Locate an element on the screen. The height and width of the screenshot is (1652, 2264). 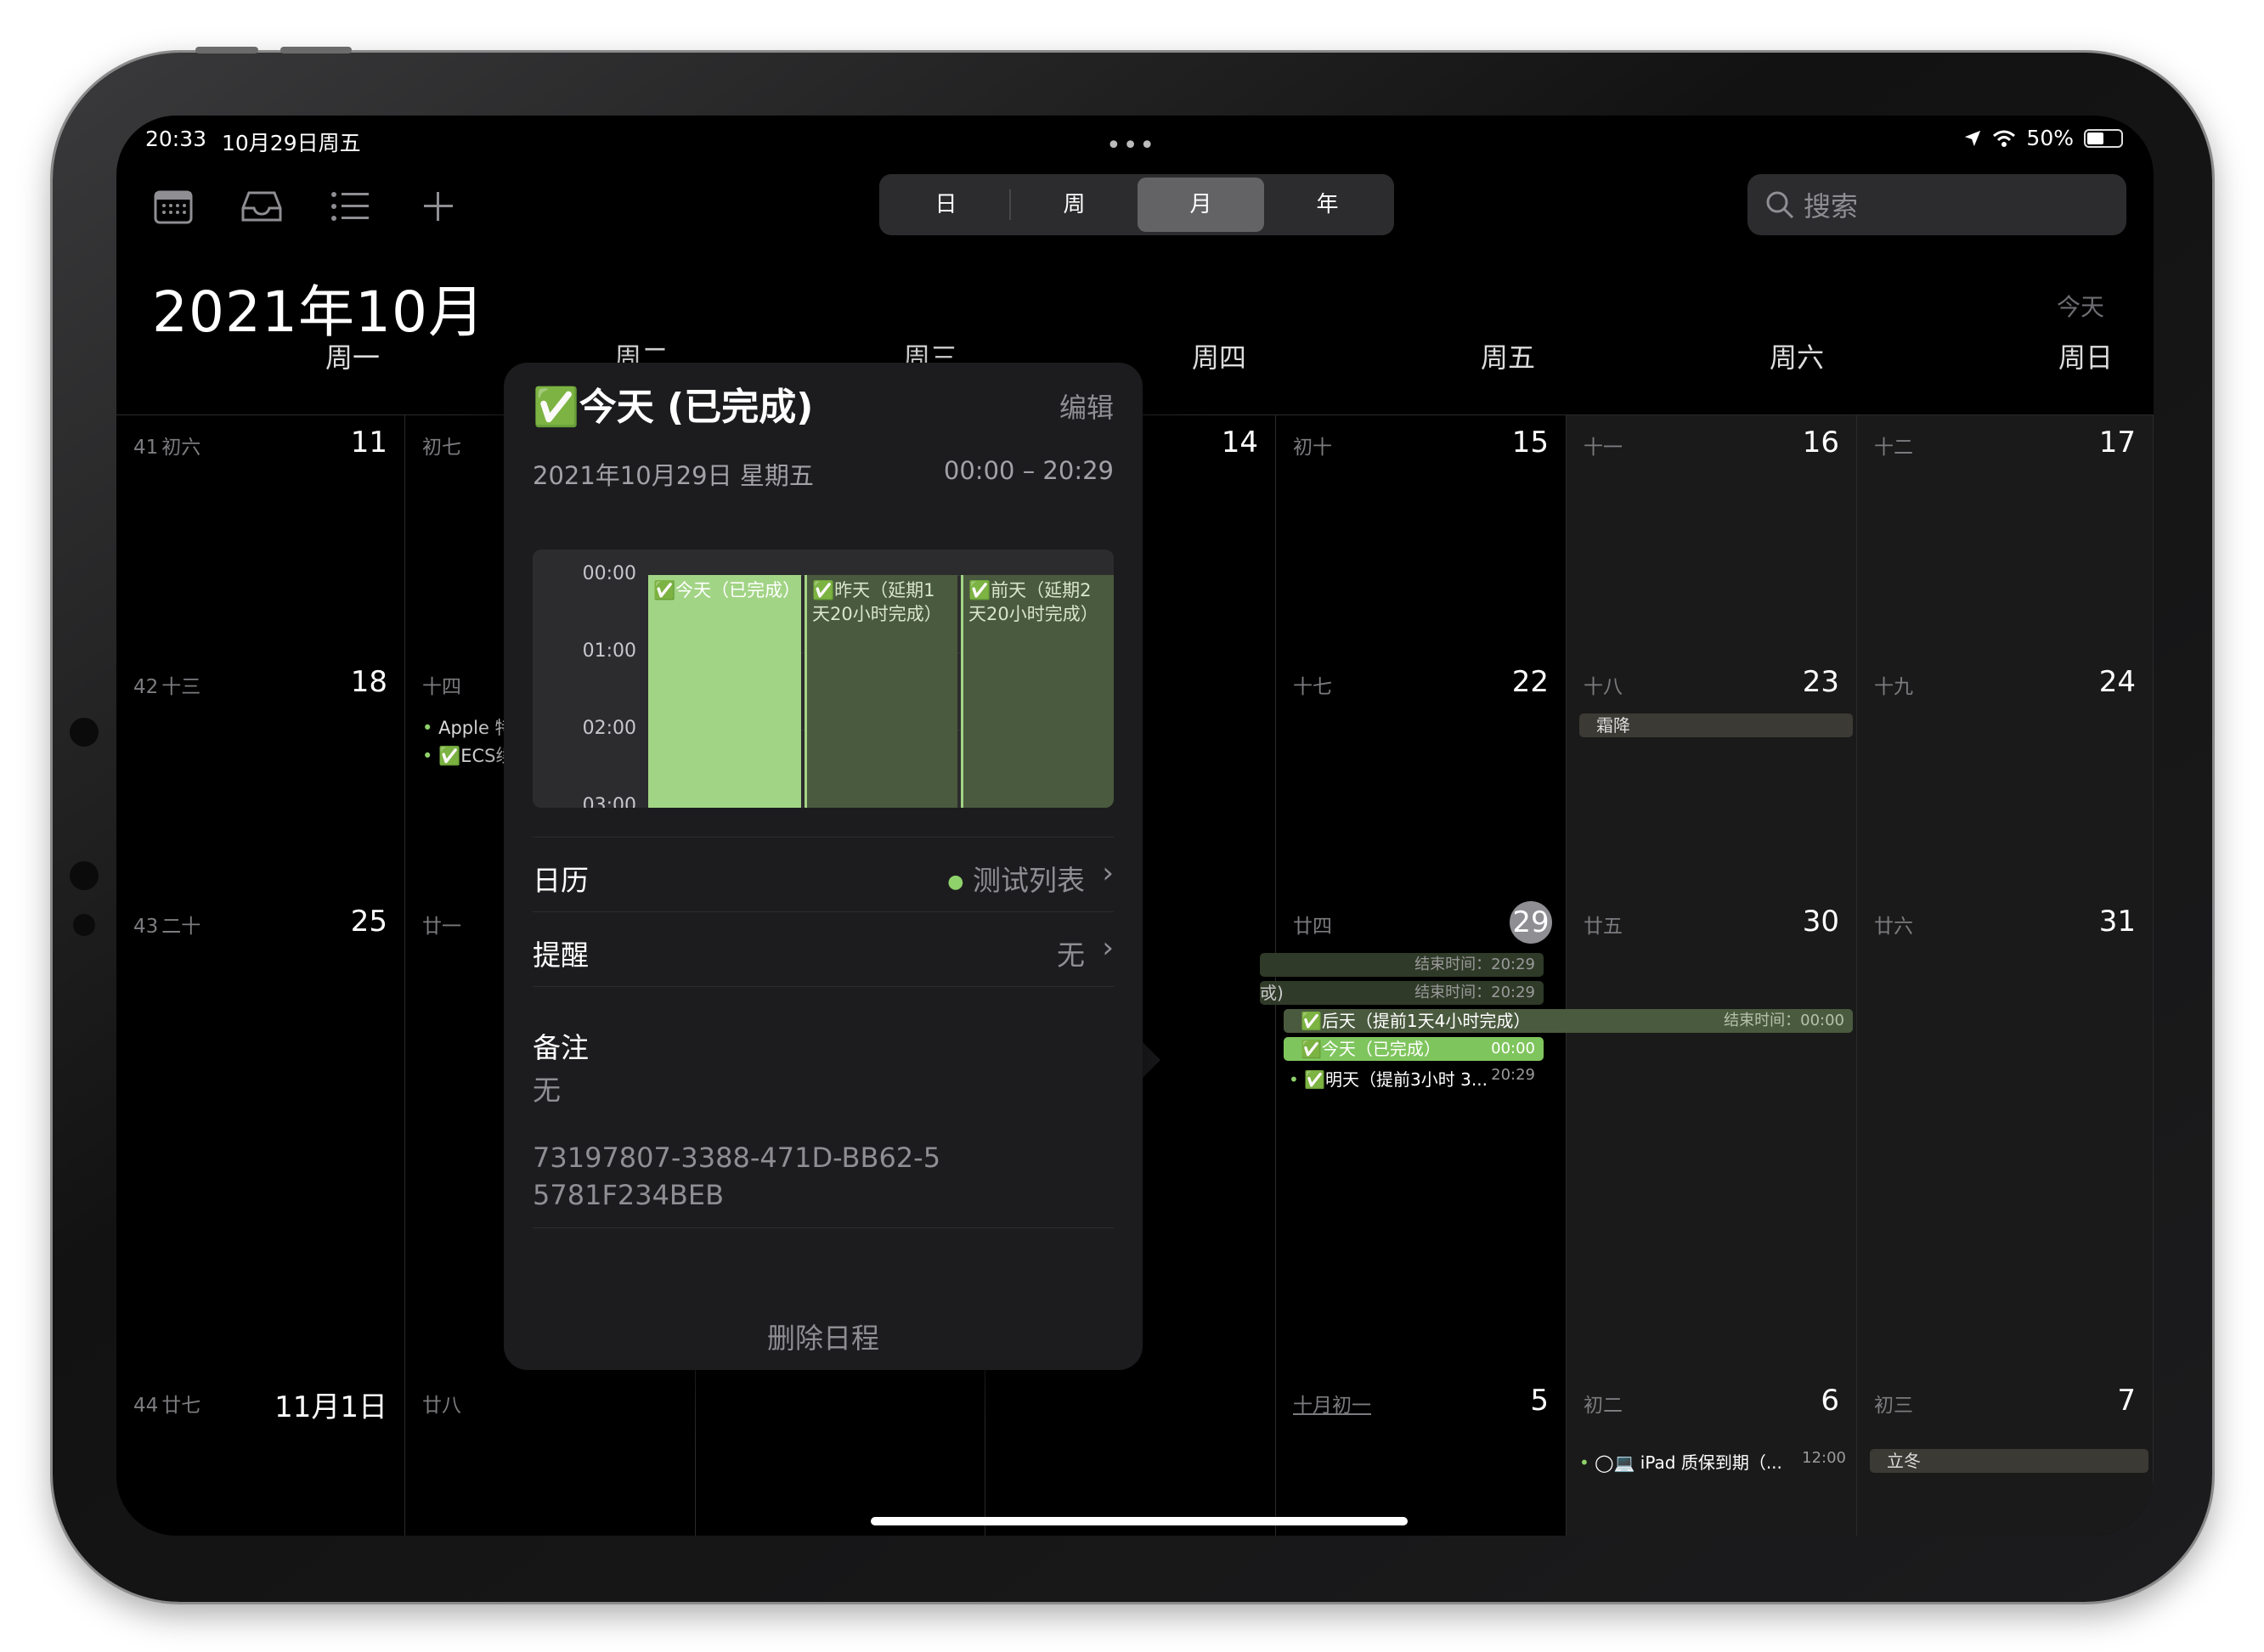
lunar-date: 十三 is located at coordinates (181, 687).